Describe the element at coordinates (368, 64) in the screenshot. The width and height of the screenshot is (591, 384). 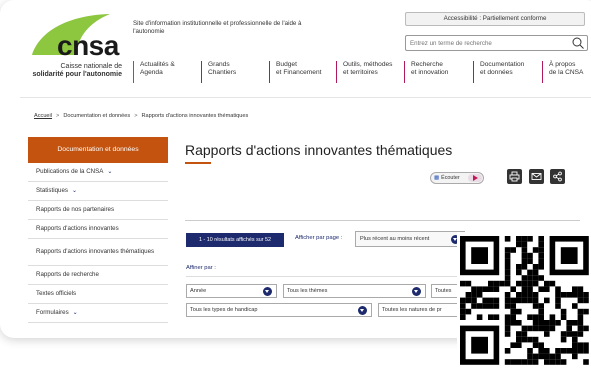
I see `nav-label-line1: Outils, méthodes` at that location.